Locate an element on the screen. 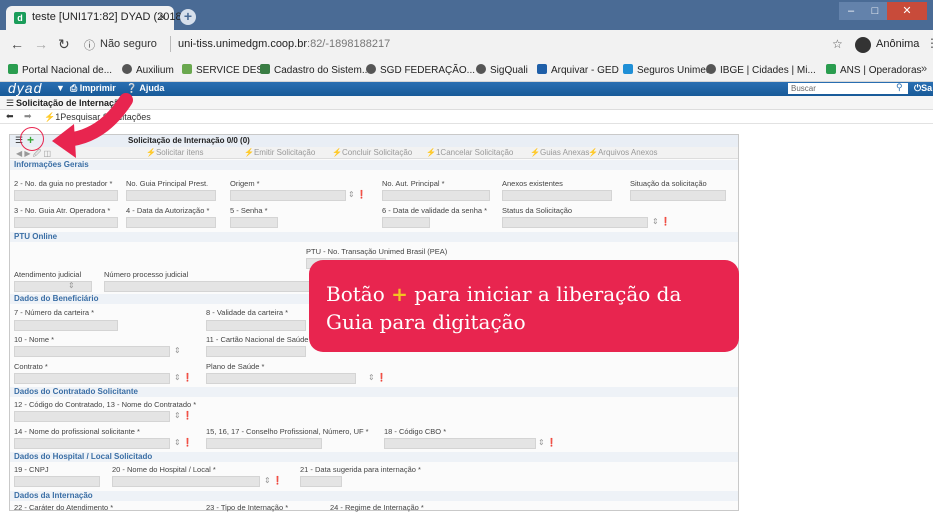 This screenshot has height=512, width=933. callout-line-1: Botão + para iniciar a liberação da is located at coordinates (503, 294).